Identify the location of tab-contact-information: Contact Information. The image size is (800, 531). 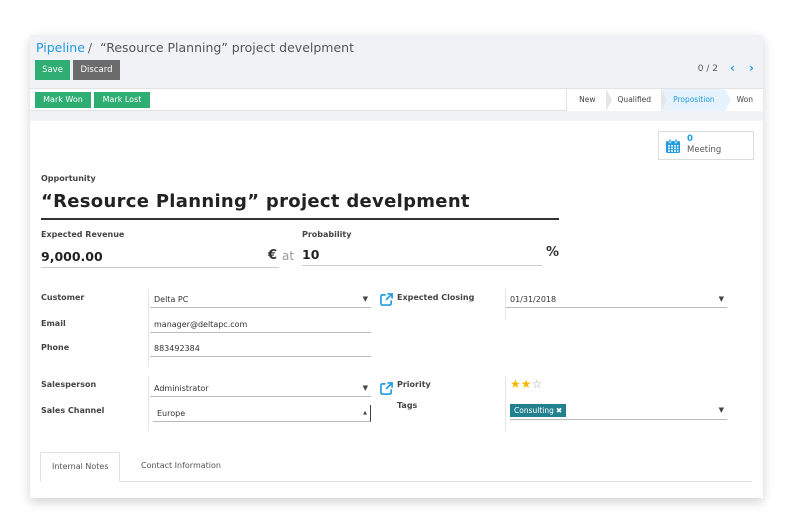
(181, 467).